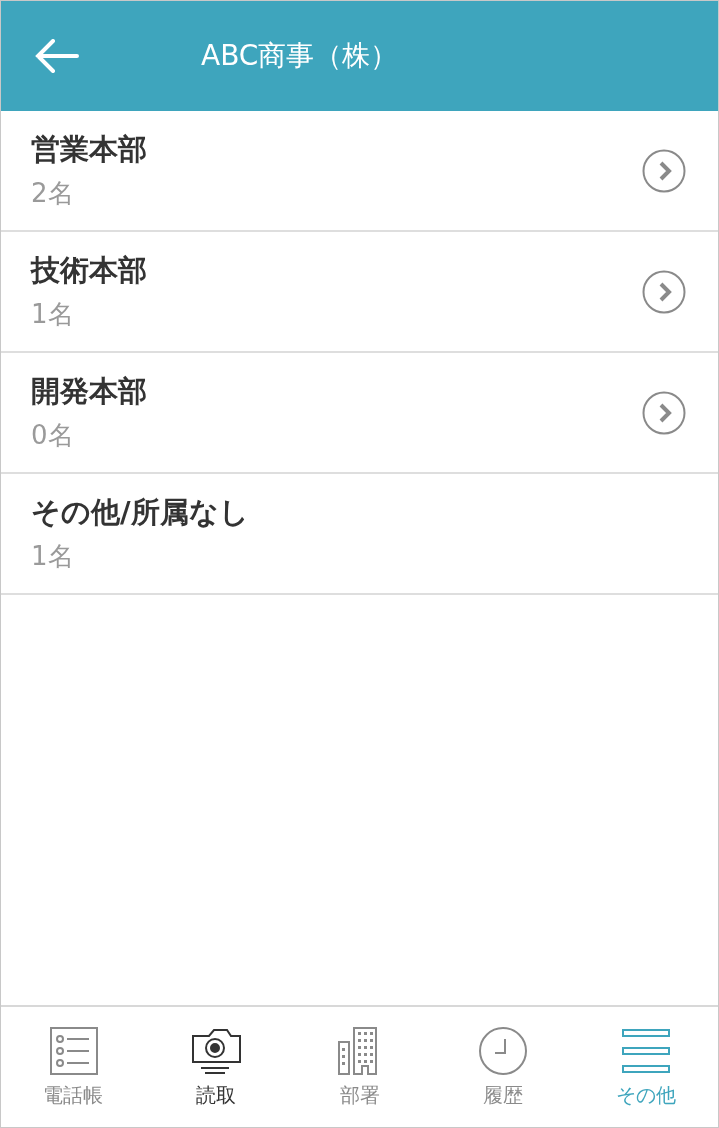 Image resolution: width=719 pixels, height=1128 pixels. Describe the element at coordinates (89, 391) in the screenshot. I see `department-name: 開発本部` at that location.